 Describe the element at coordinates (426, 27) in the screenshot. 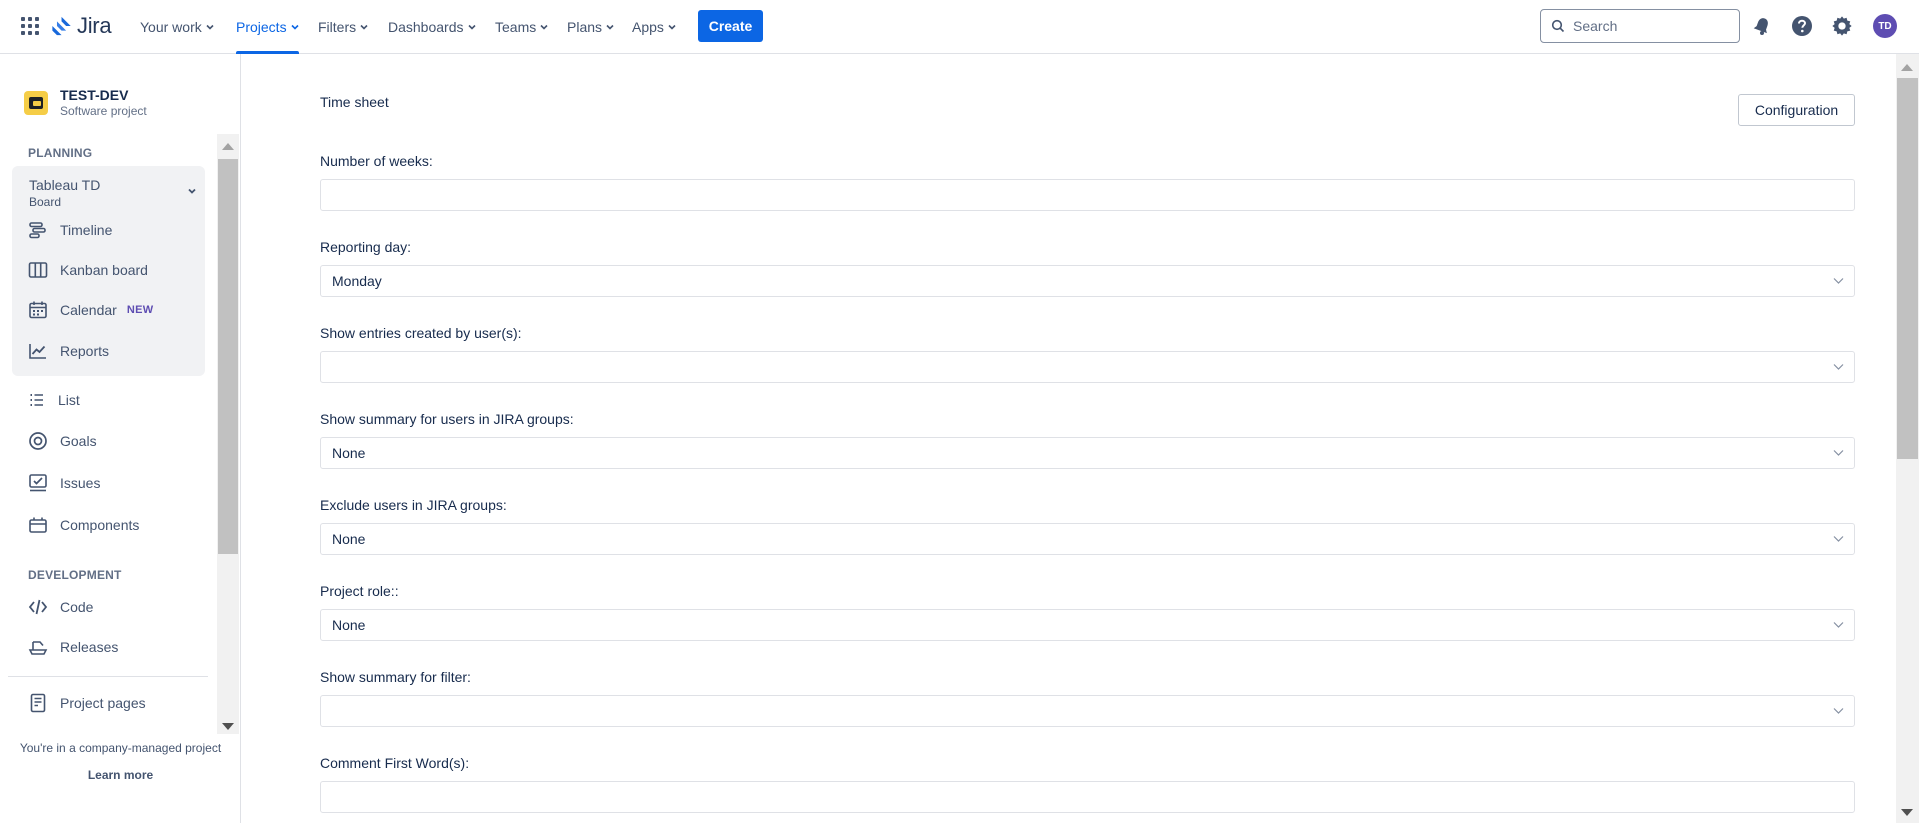

I see `nav-label: Dashboards` at that location.